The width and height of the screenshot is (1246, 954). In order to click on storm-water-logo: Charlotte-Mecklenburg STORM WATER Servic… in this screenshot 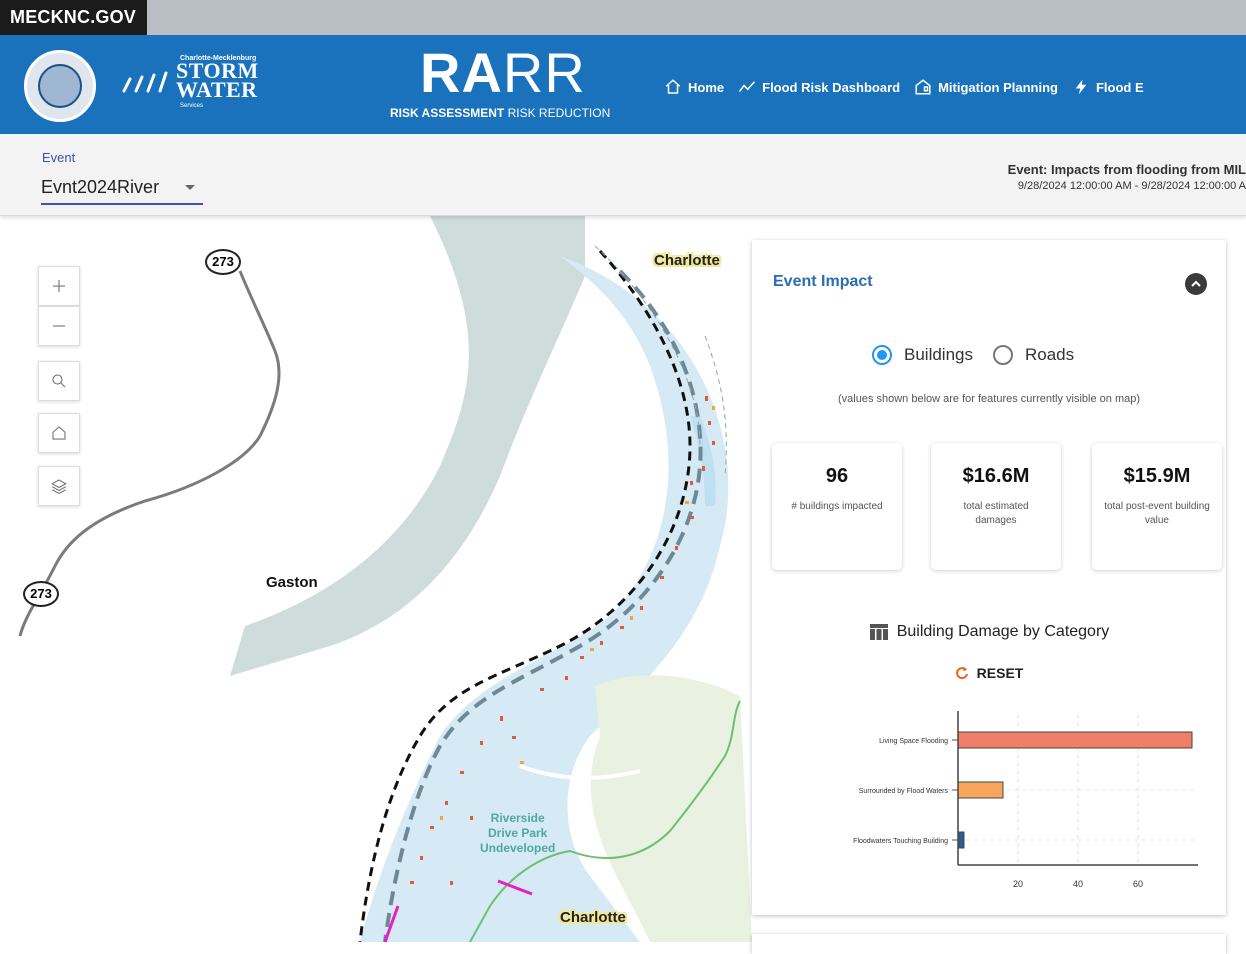, I will do `click(191, 85)`.